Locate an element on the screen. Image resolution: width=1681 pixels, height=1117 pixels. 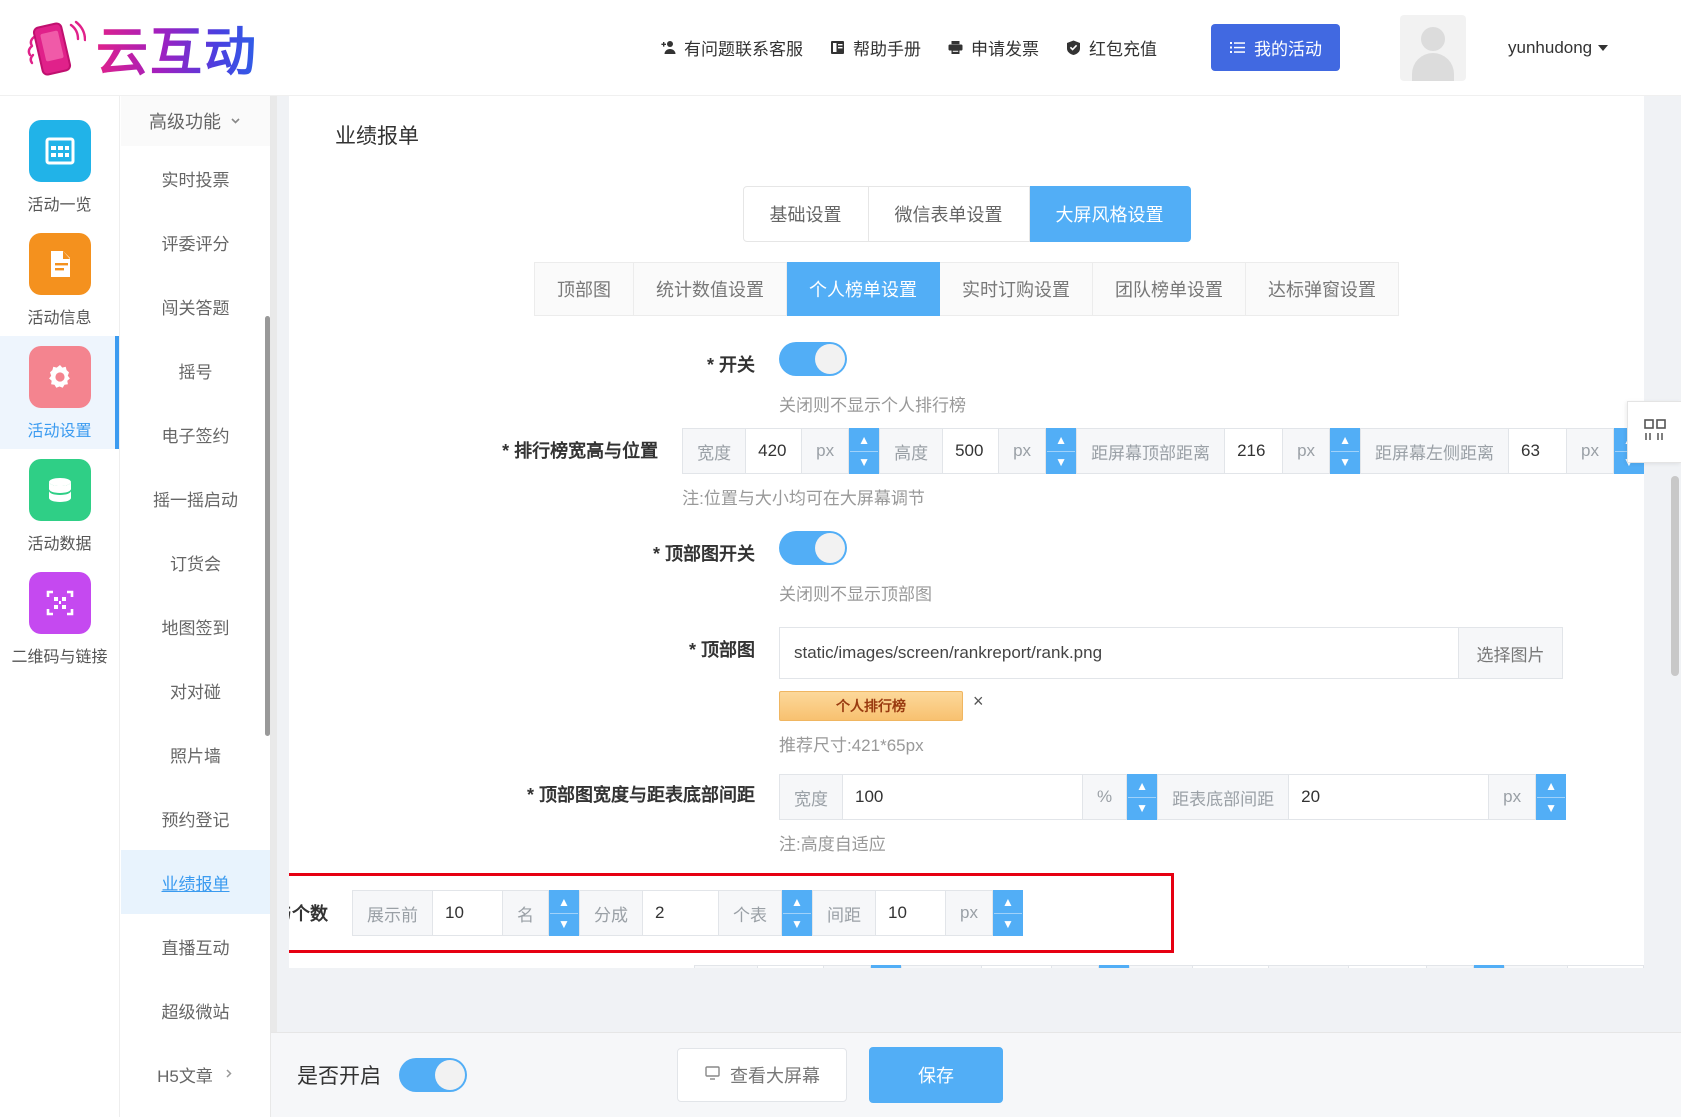
width-input: 420 is located at coordinates (774, 451).